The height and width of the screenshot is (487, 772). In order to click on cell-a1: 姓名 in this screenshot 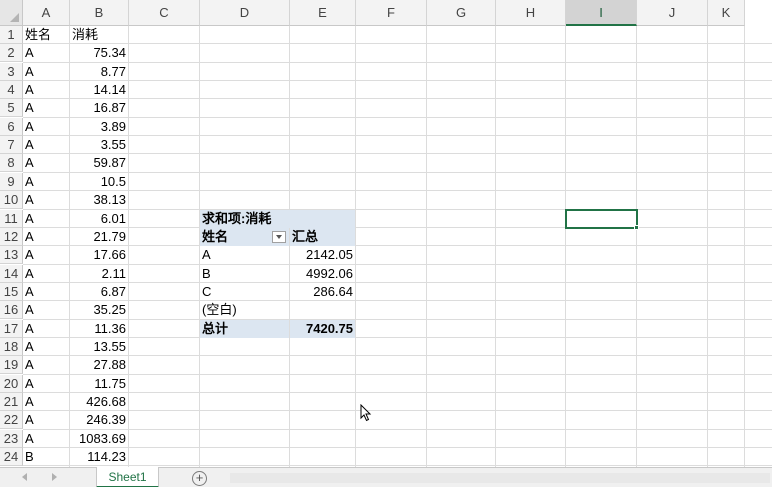, I will do `click(46, 35)`.